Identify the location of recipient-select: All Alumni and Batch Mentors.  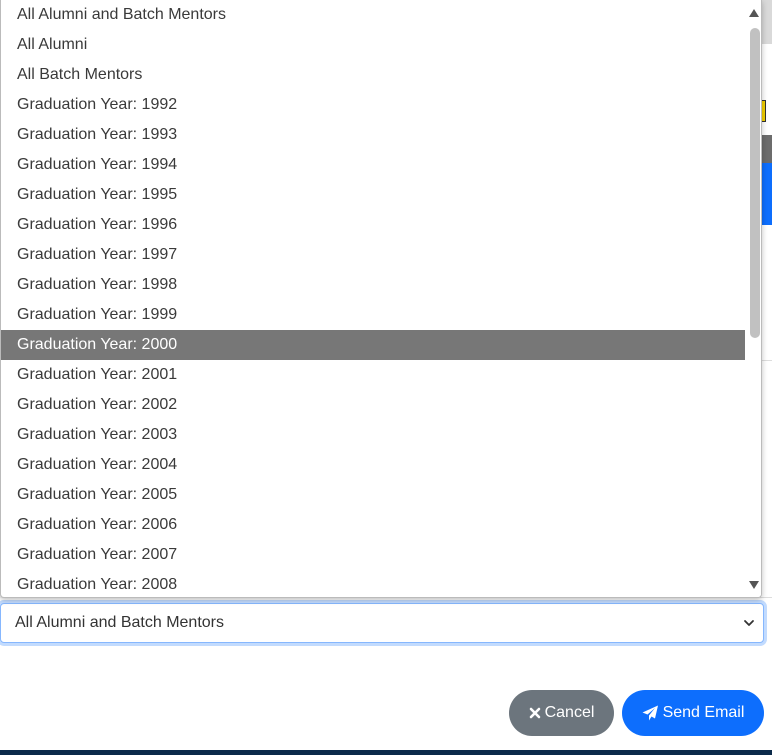
(382, 623).